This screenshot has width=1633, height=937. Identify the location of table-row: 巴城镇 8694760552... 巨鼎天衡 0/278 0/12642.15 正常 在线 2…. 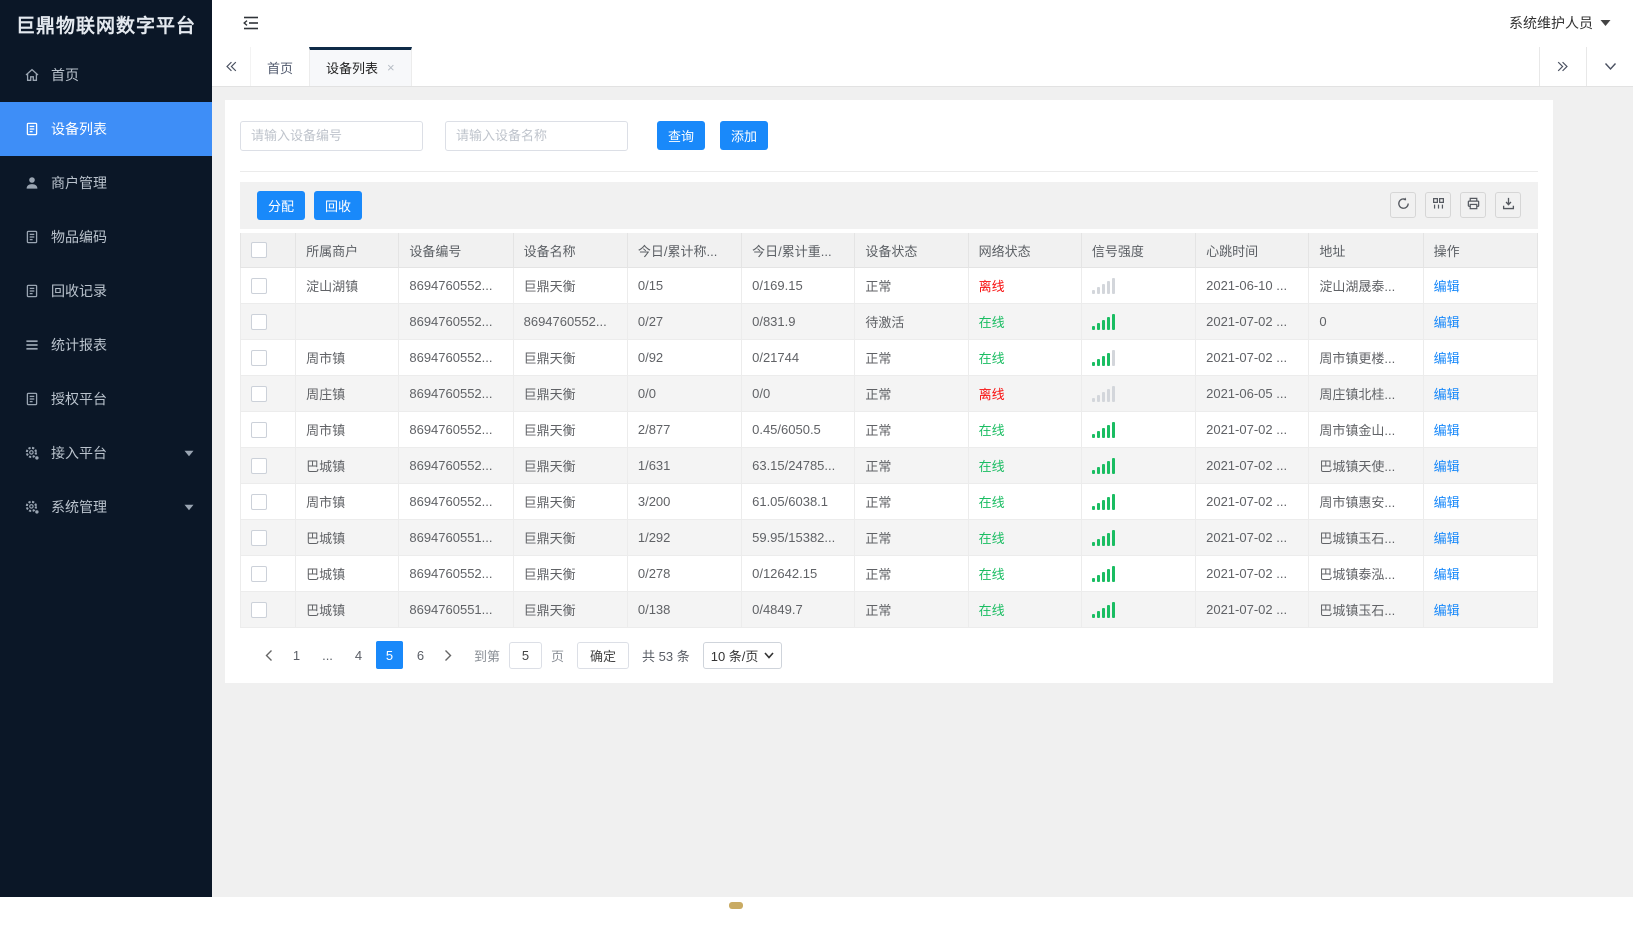
(889, 574).